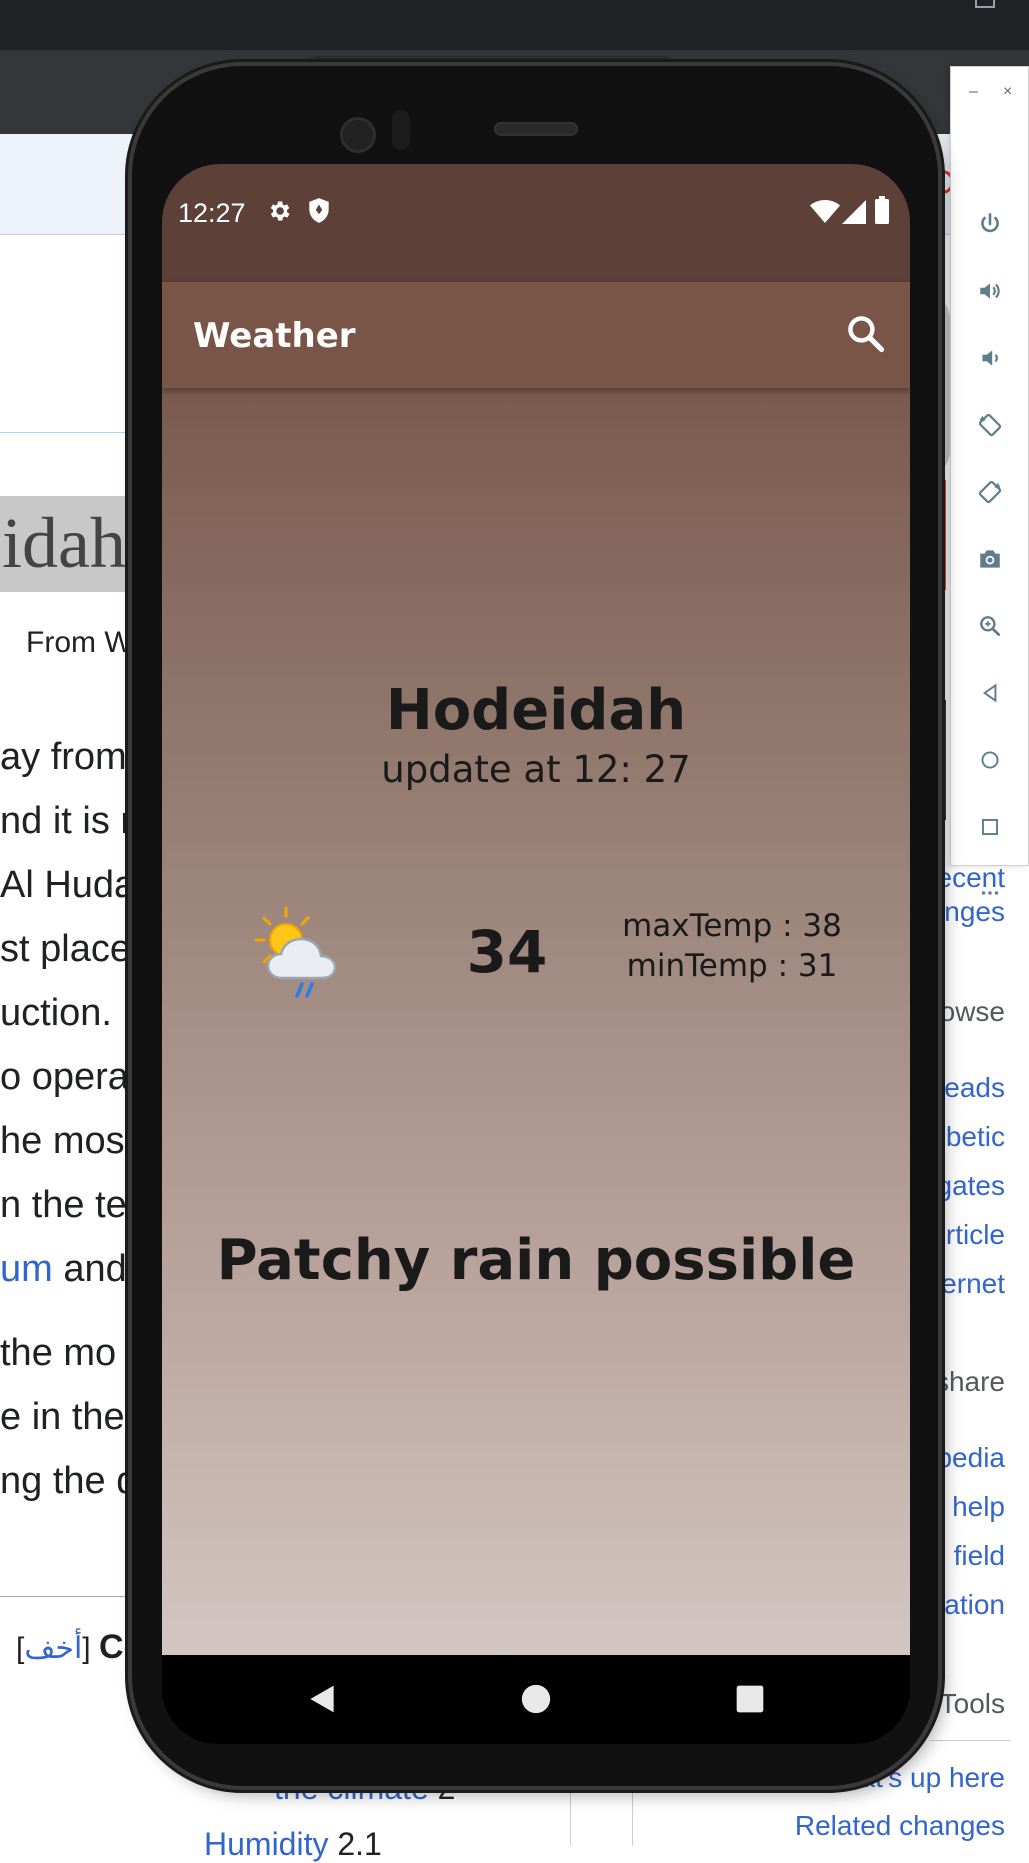 This screenshot has height=1863, width=1029. What do you see at coordinates (79, 642) in the screenshot?
I see `article-subtitle: From W` at bounding box center [79, 642].